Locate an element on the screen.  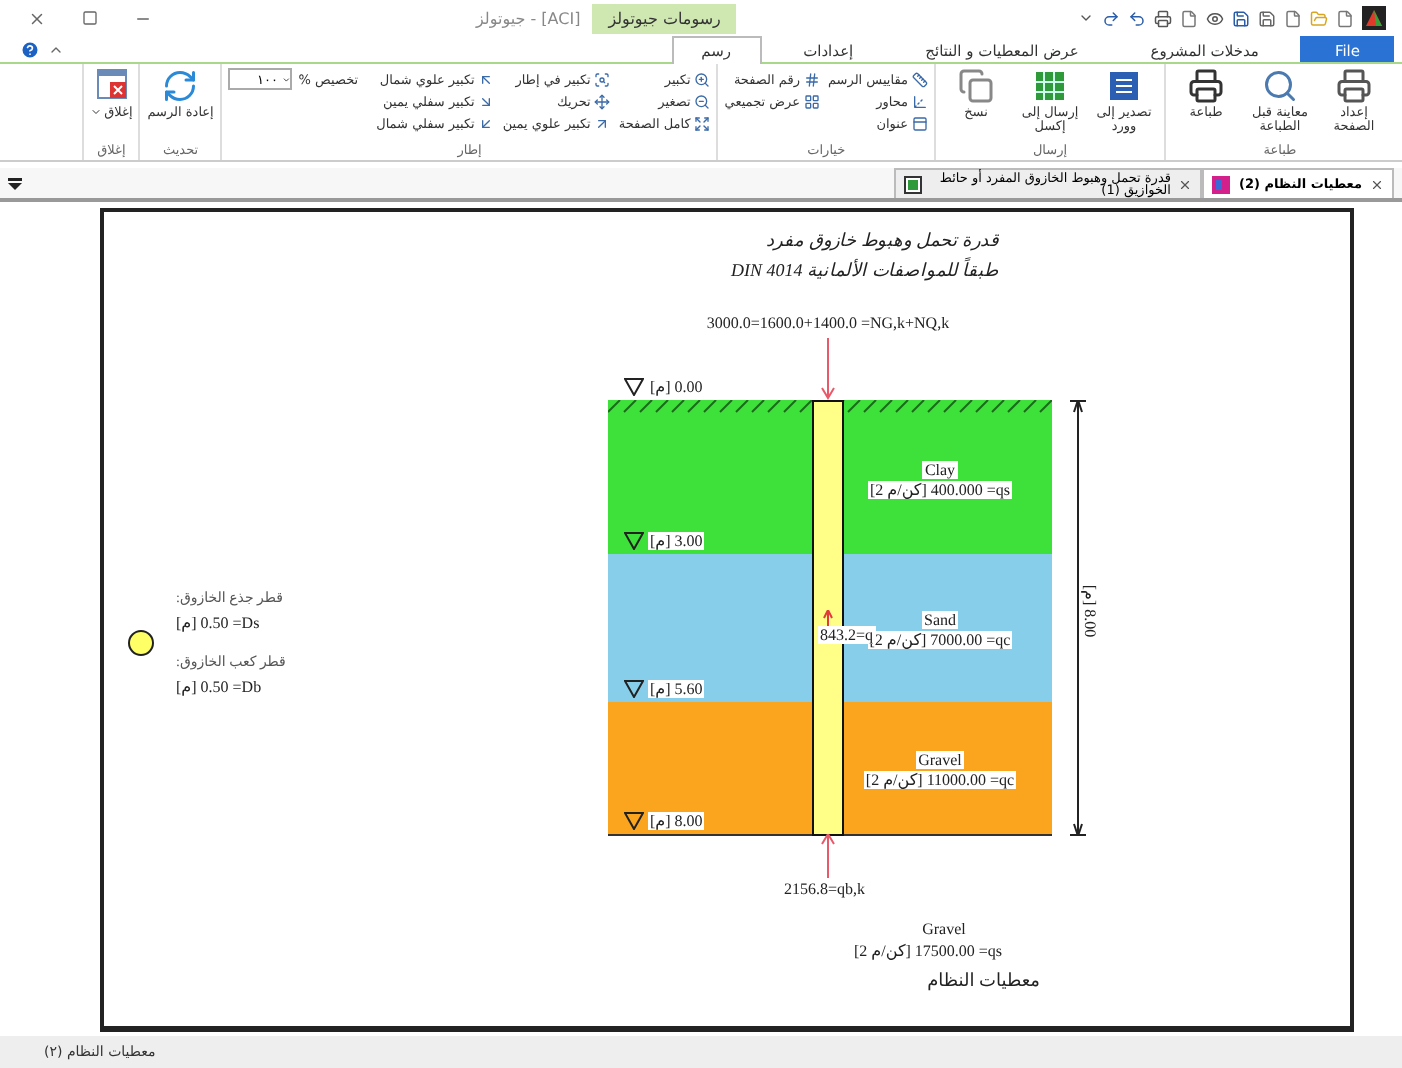
ruler-icon is located at coordinates (920, 79).